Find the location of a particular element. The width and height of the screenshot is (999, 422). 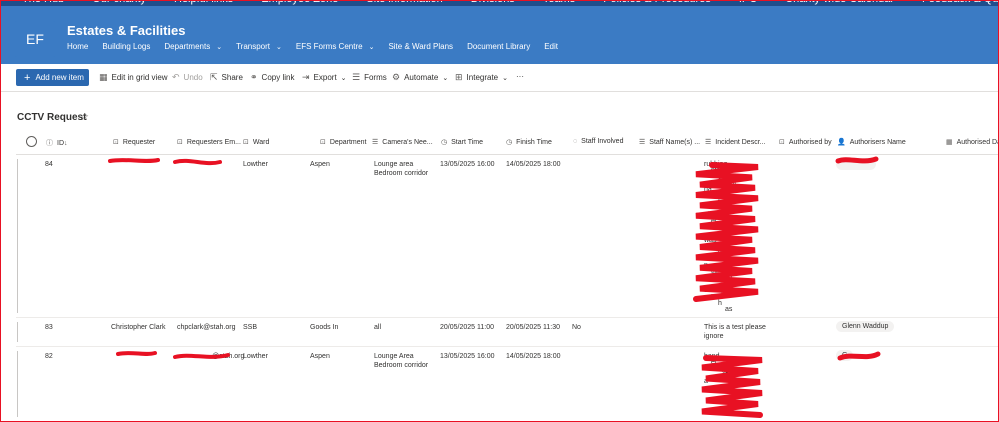

hub-nav-item: Policies & Procedures is located at coordinates (657, 2).